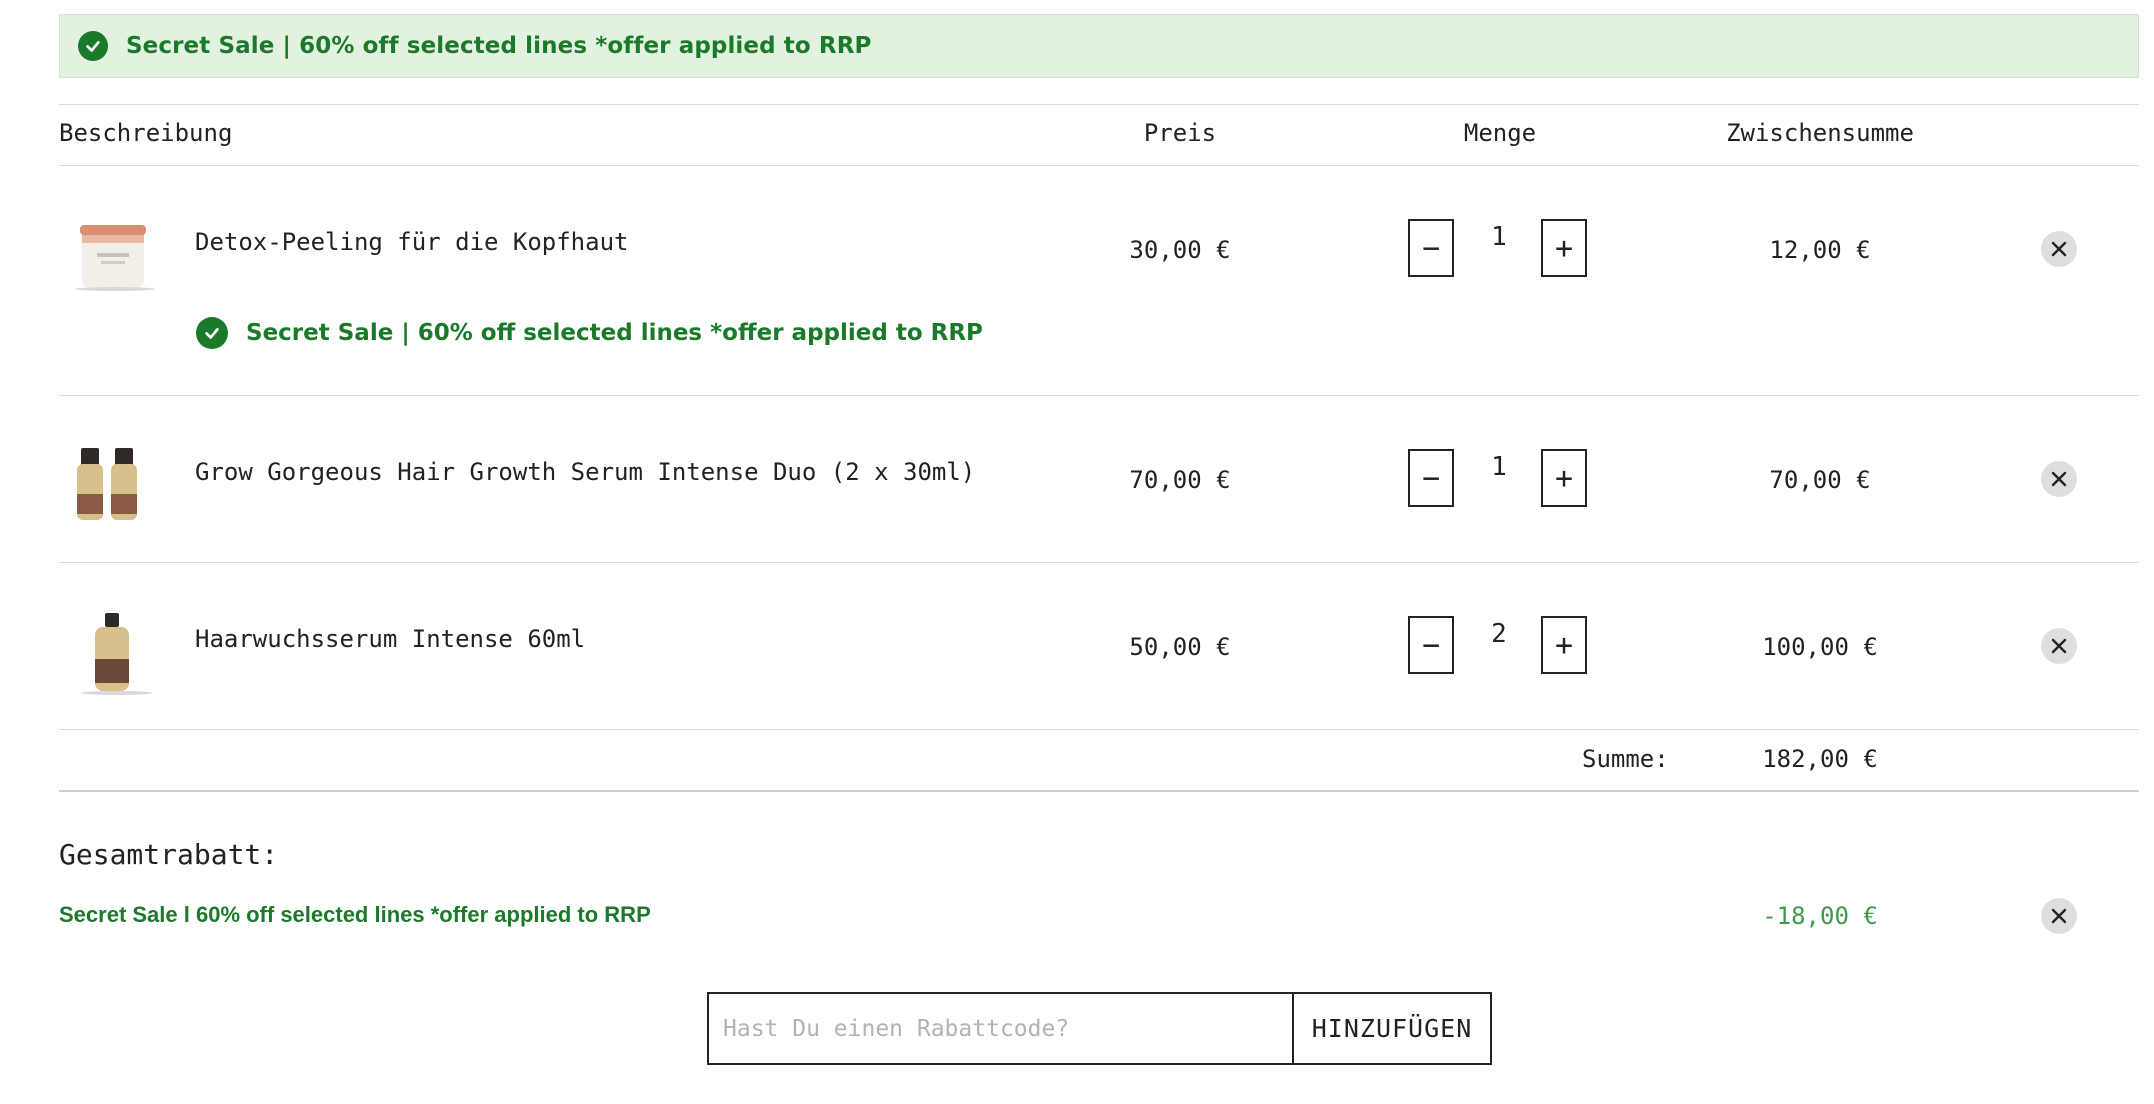 This screenshot has width=2154, height=1104. I want to click on product-price: 30,00 €, so click(1180, 250).